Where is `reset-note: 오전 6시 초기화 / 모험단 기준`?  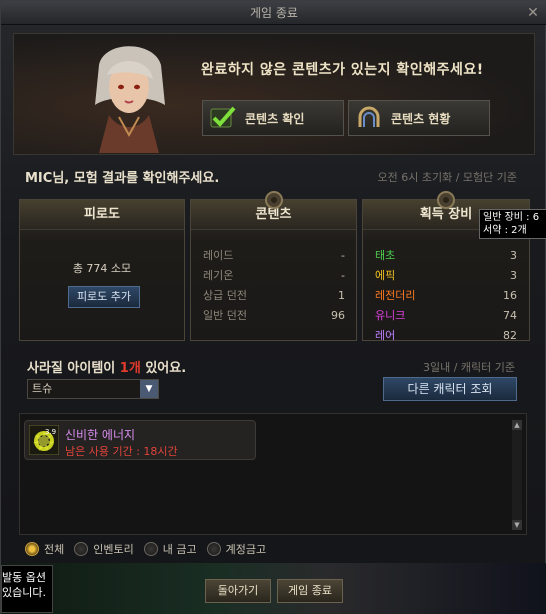
reset-note: 오전 6시 초기화 / 모험단 기준 is located at coordinates (447, 177).